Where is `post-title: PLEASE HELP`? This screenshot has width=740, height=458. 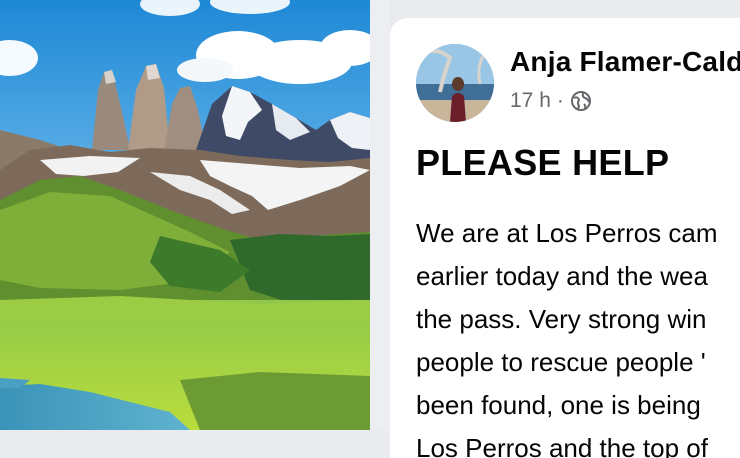
post-title: PLEASE HELP is located at coordinates (543, 162).